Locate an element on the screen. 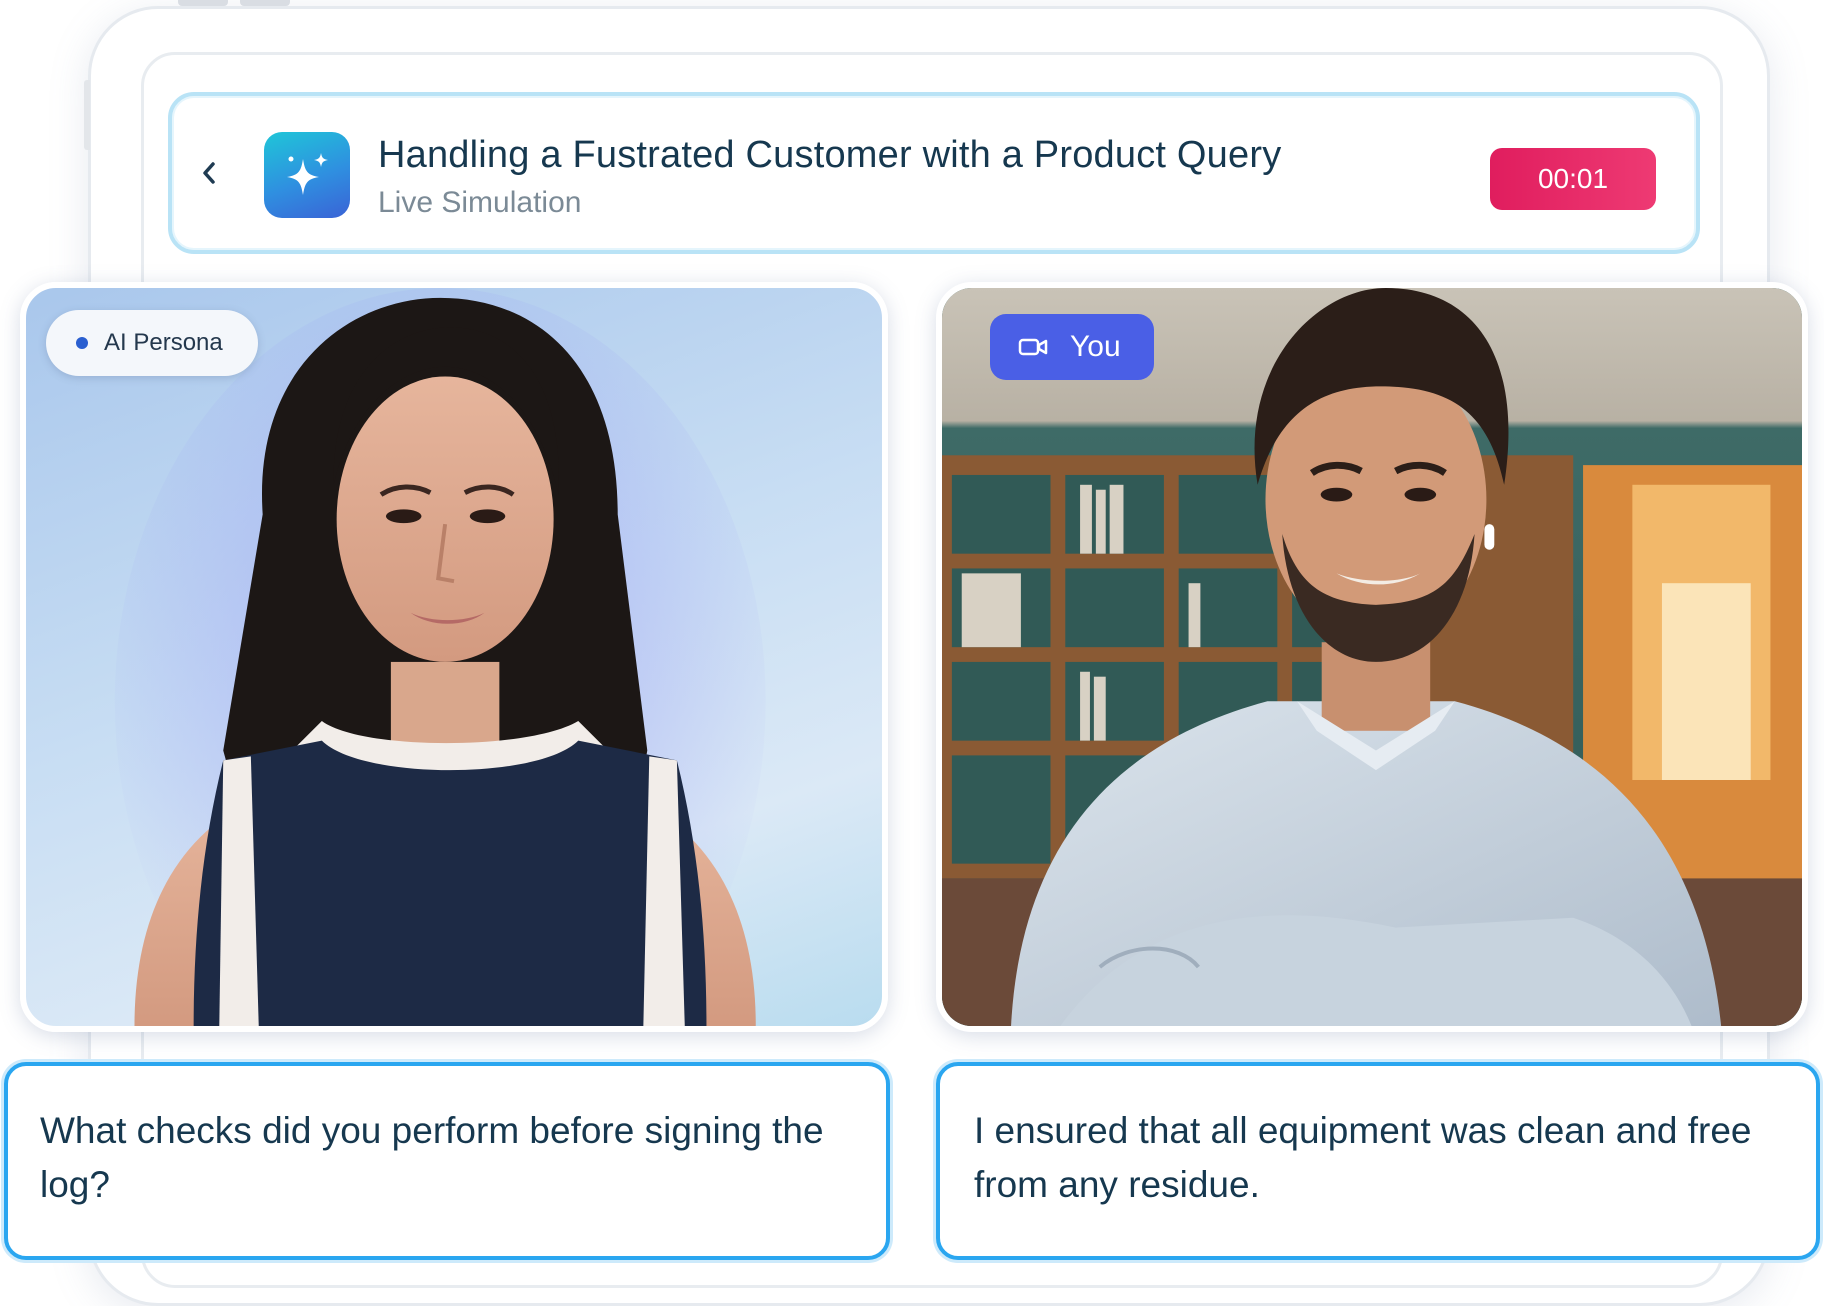 The width and height of the screenshot is (1824, 1306). chevron-left-icon is located at coordinates (209, 173).